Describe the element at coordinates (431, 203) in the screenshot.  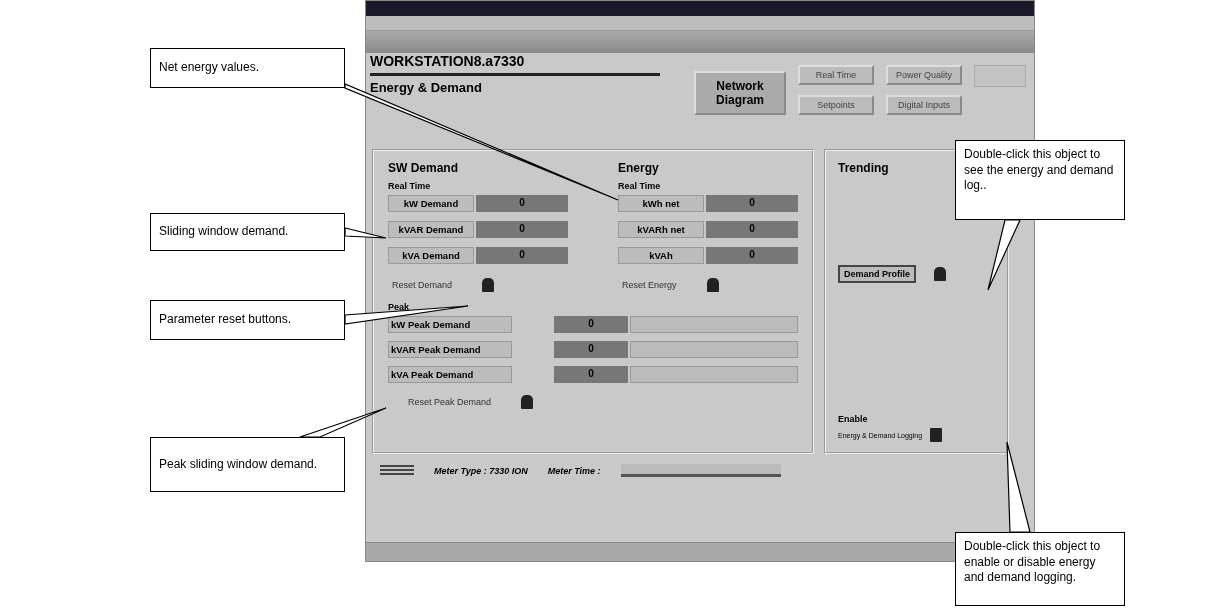
I see `value-label: kW Demand` at that location.